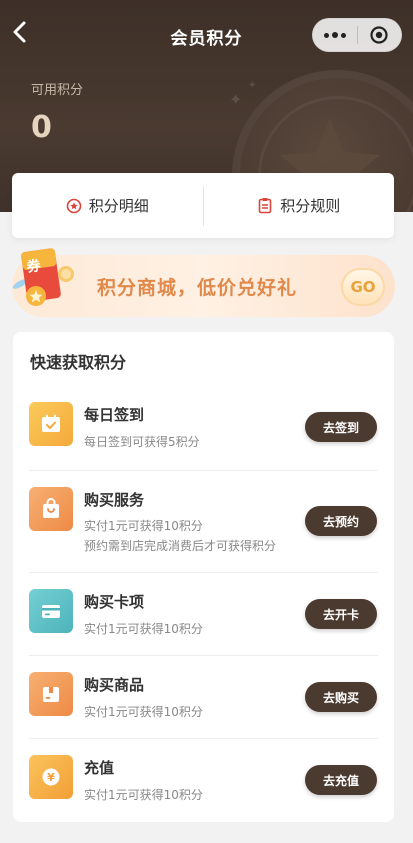 The image size is (413, 843). Describe the element at coordinates (197, 288) in the screenshot. I see `banner-text: 积分商城，低价兑好礼` at that location.